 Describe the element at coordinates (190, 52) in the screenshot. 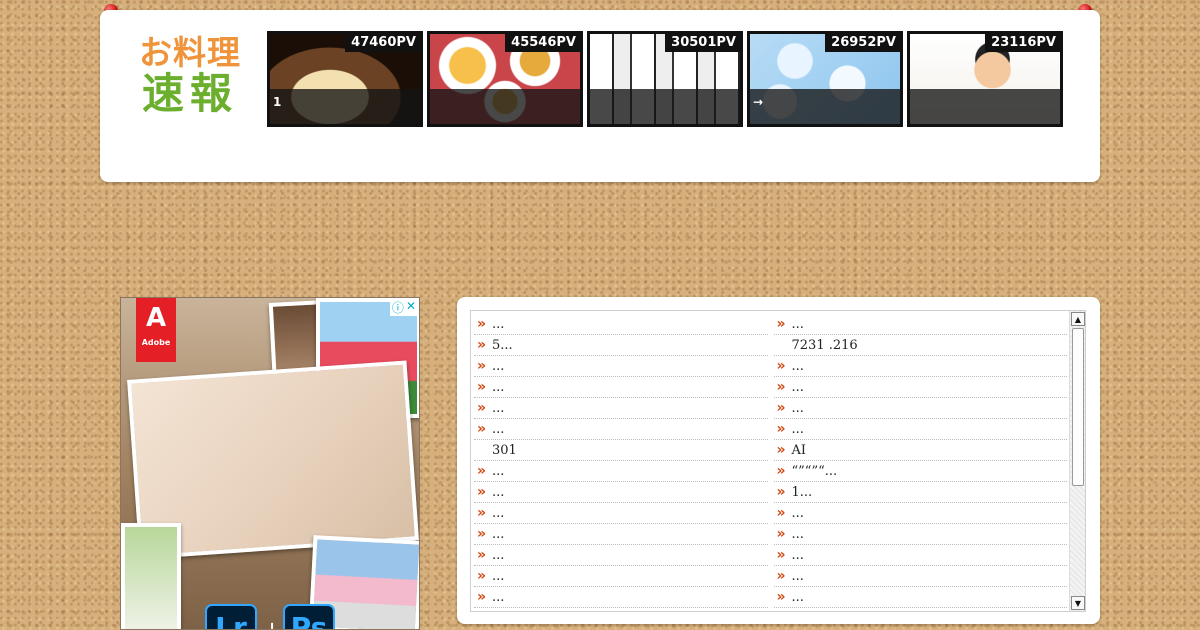

I see `logo-top-text: お料理` at that location.